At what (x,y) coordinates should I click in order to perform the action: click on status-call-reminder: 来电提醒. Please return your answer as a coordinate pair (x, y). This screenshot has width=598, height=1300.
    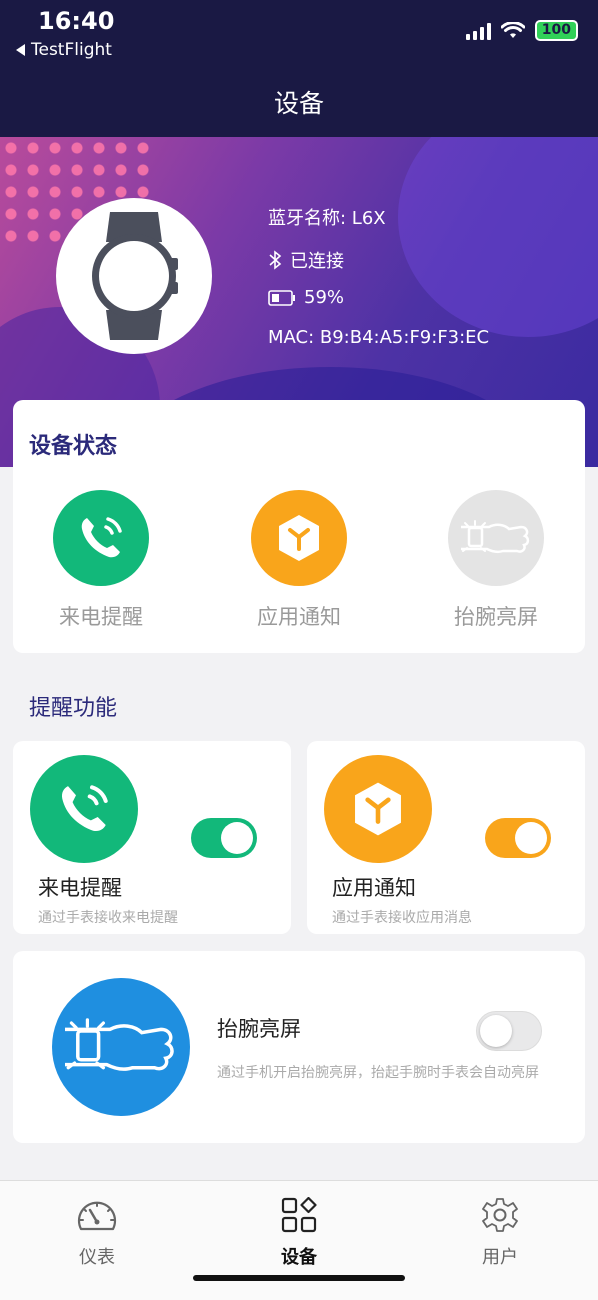
    Looking at the image, I should click on (101, 560).